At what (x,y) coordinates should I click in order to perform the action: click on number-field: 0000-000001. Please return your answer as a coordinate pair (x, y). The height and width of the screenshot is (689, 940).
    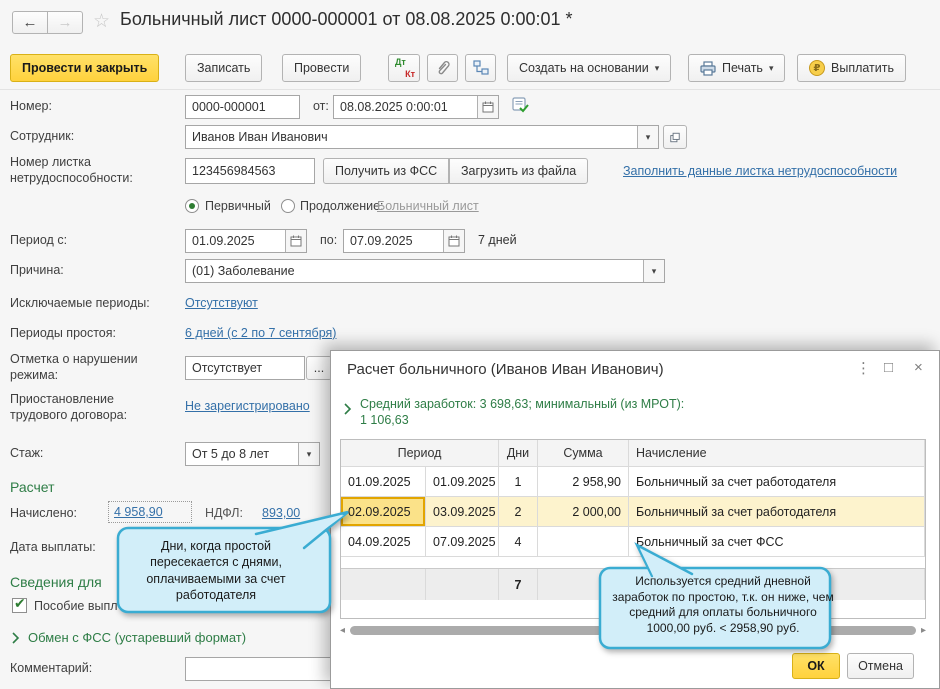
    Looking at the image, I should click on (242, 107).